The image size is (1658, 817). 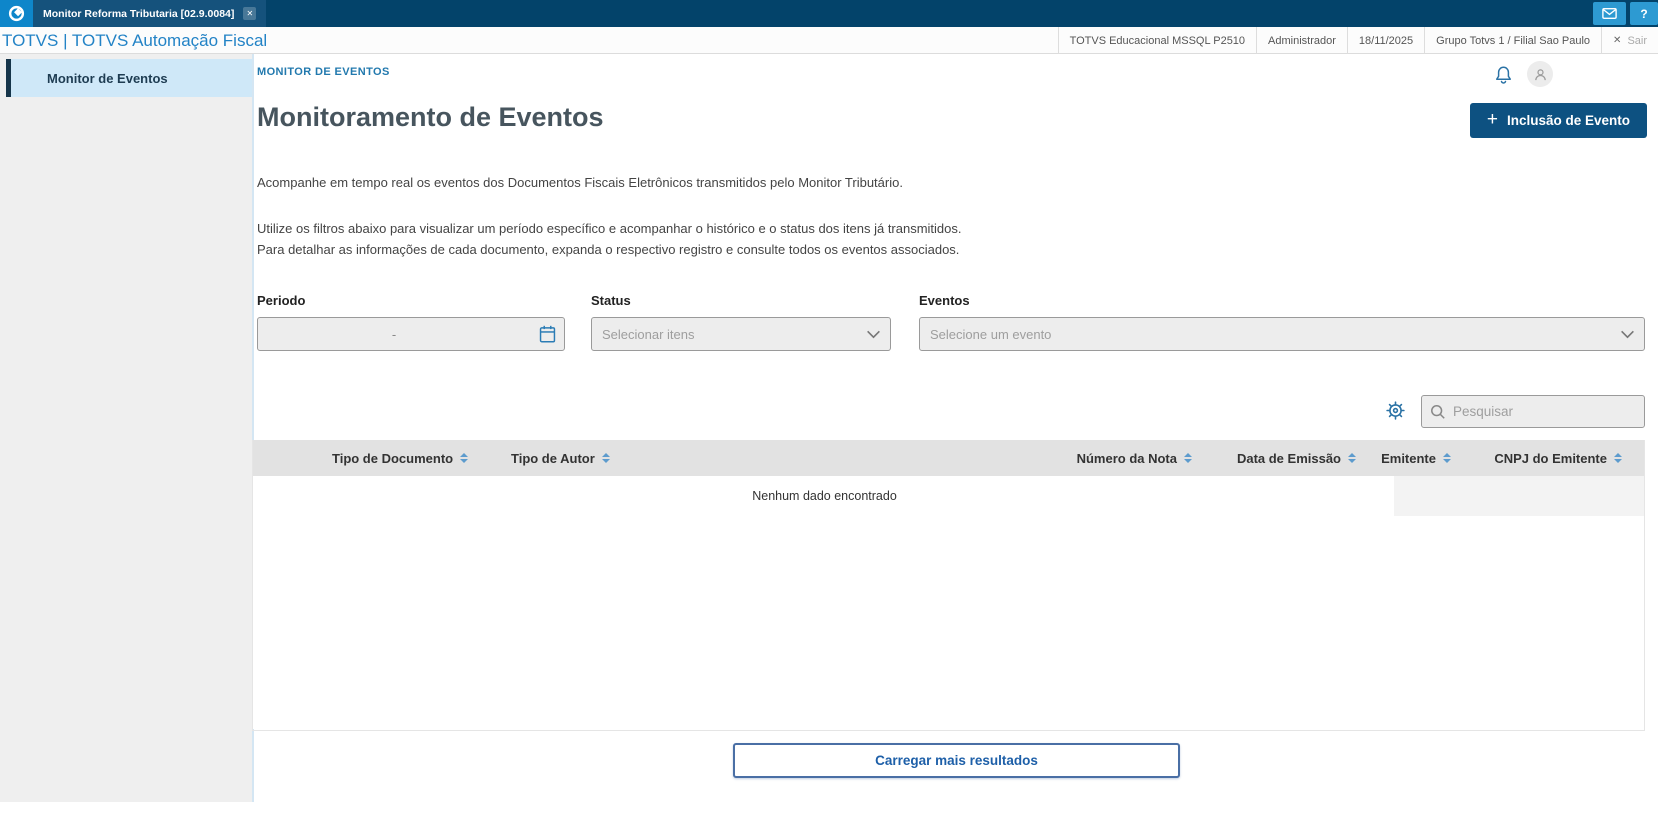 I want to click on period-date-range-input, so click(x=411, y=334).